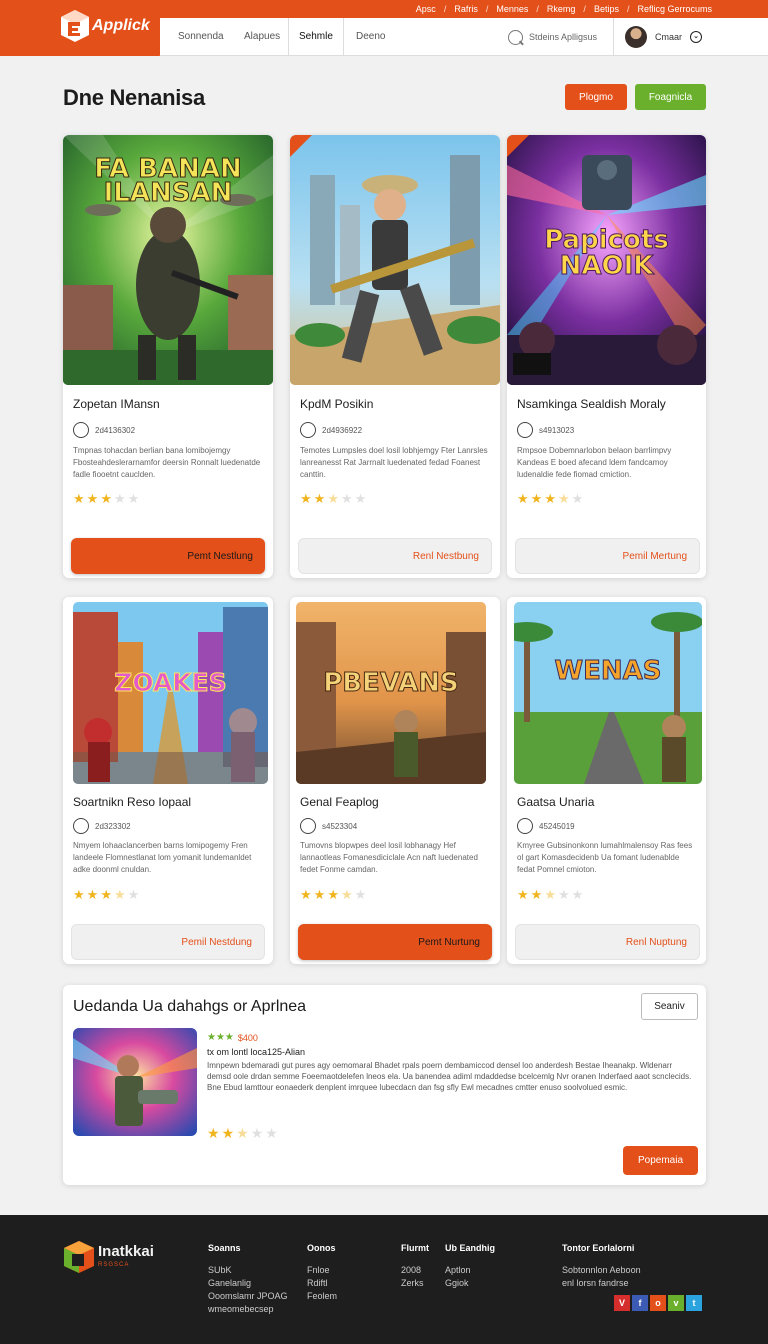 Image resolution: width=768 pixels, height=1344 pixels. What do you see at coordinates (669, 37) in the screenshot?
I see `user-name: Cmaar` at bounding box center [669, 37].